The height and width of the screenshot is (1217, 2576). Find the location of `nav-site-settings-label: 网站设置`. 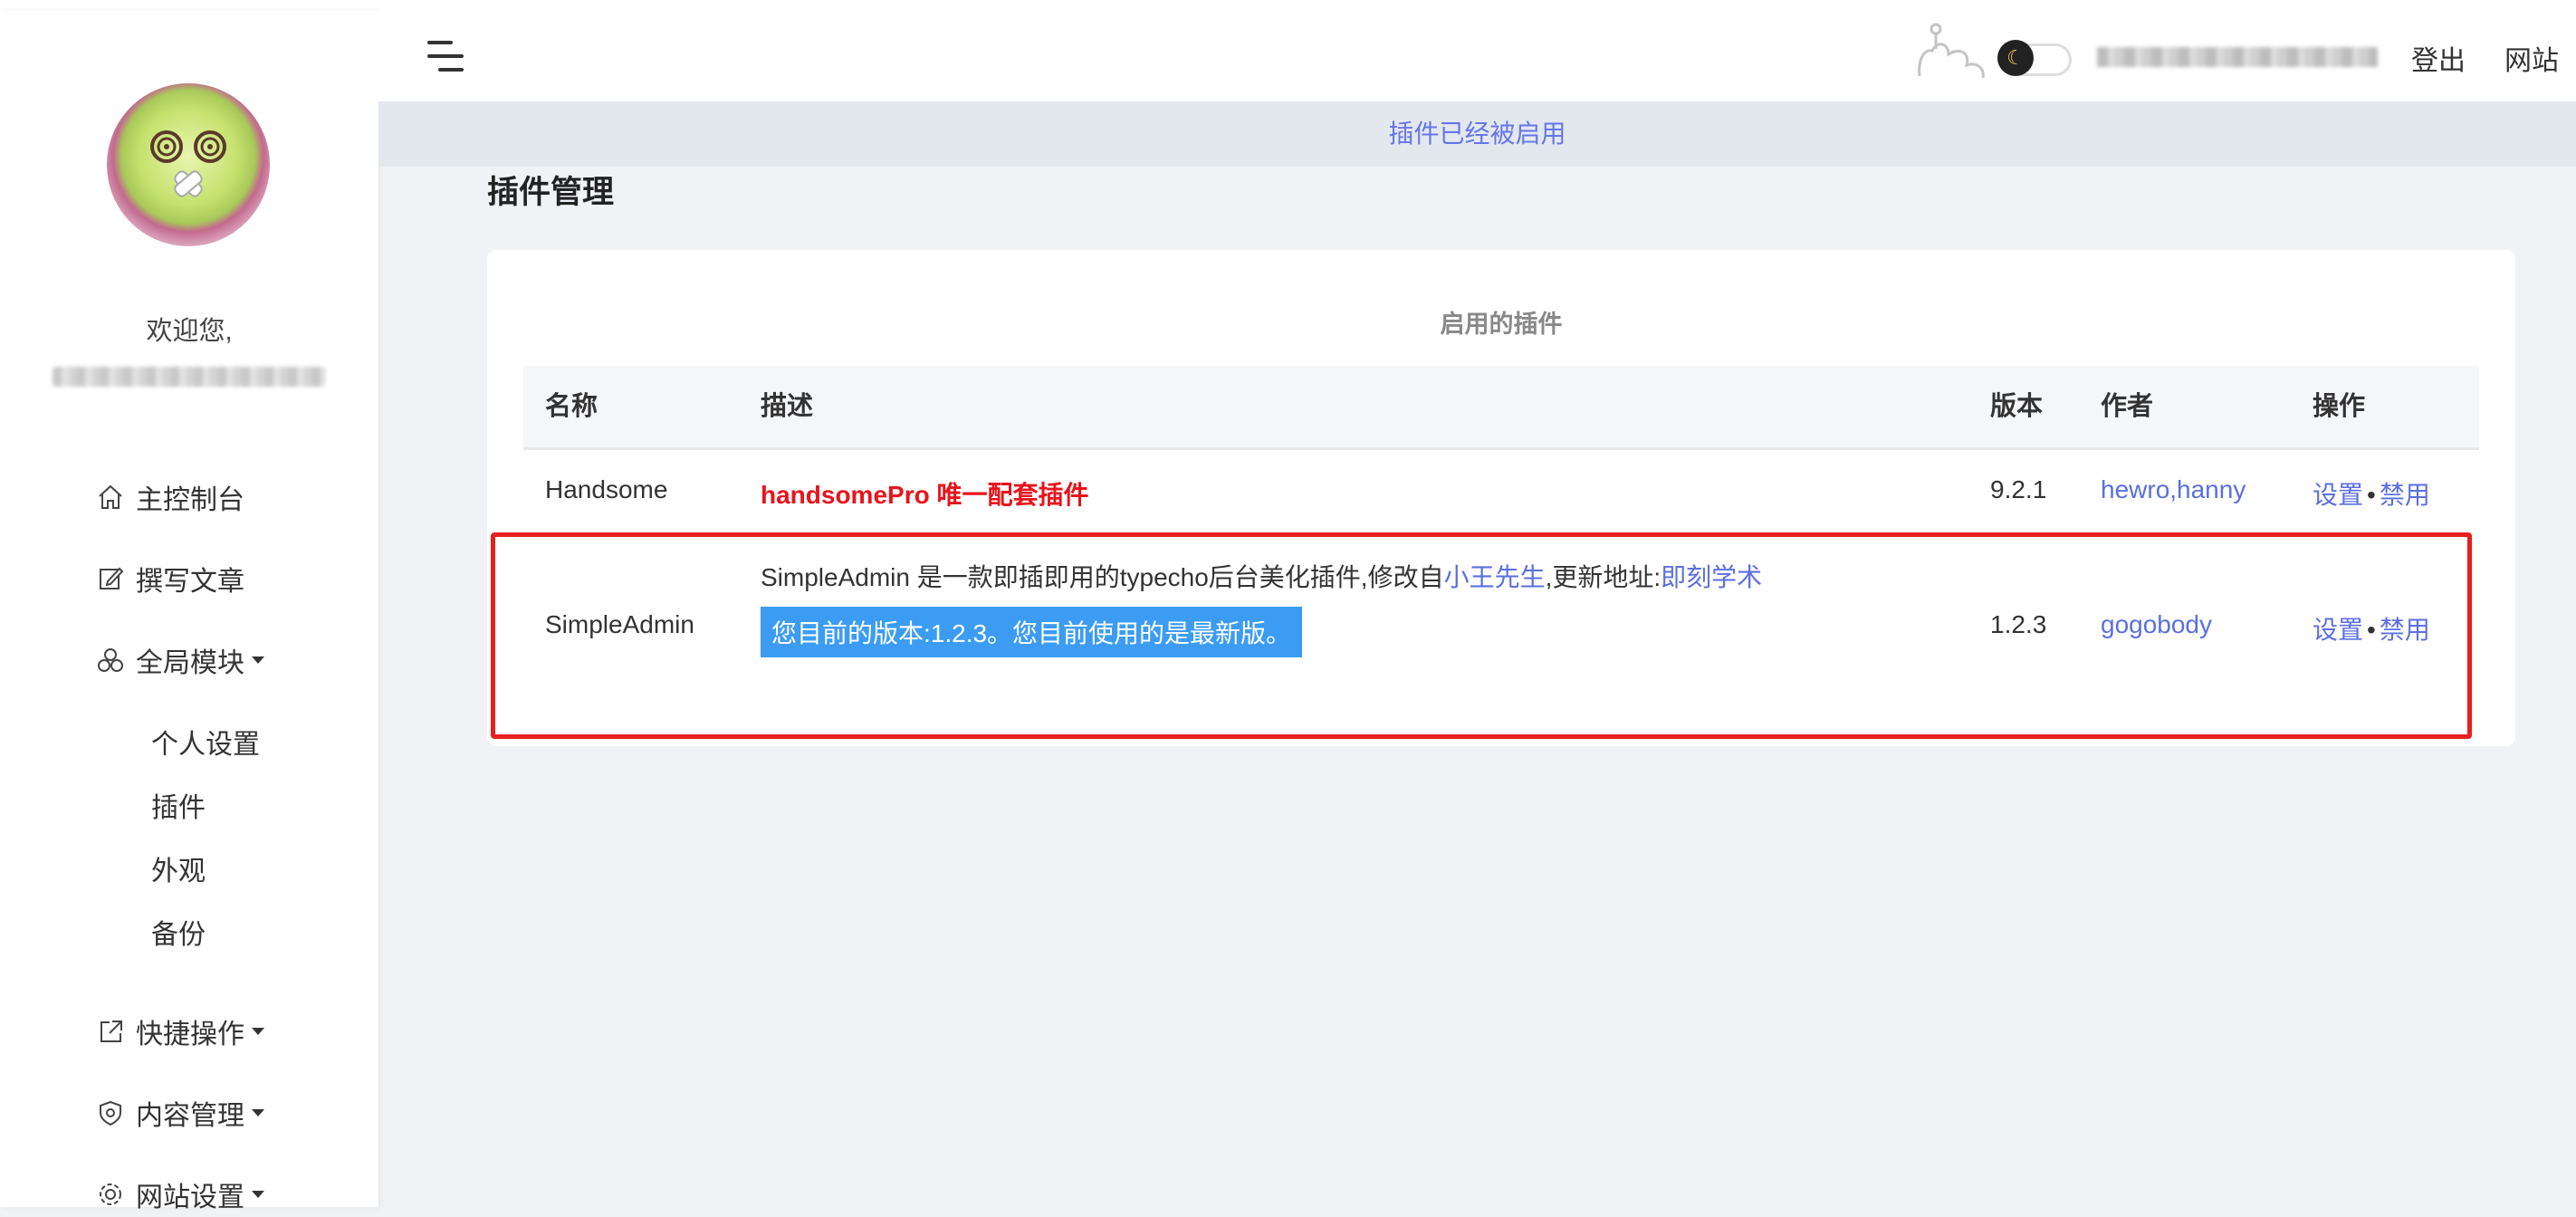

nav-site-settings-label: 网站设置 is located at coordinates (190, 1197).